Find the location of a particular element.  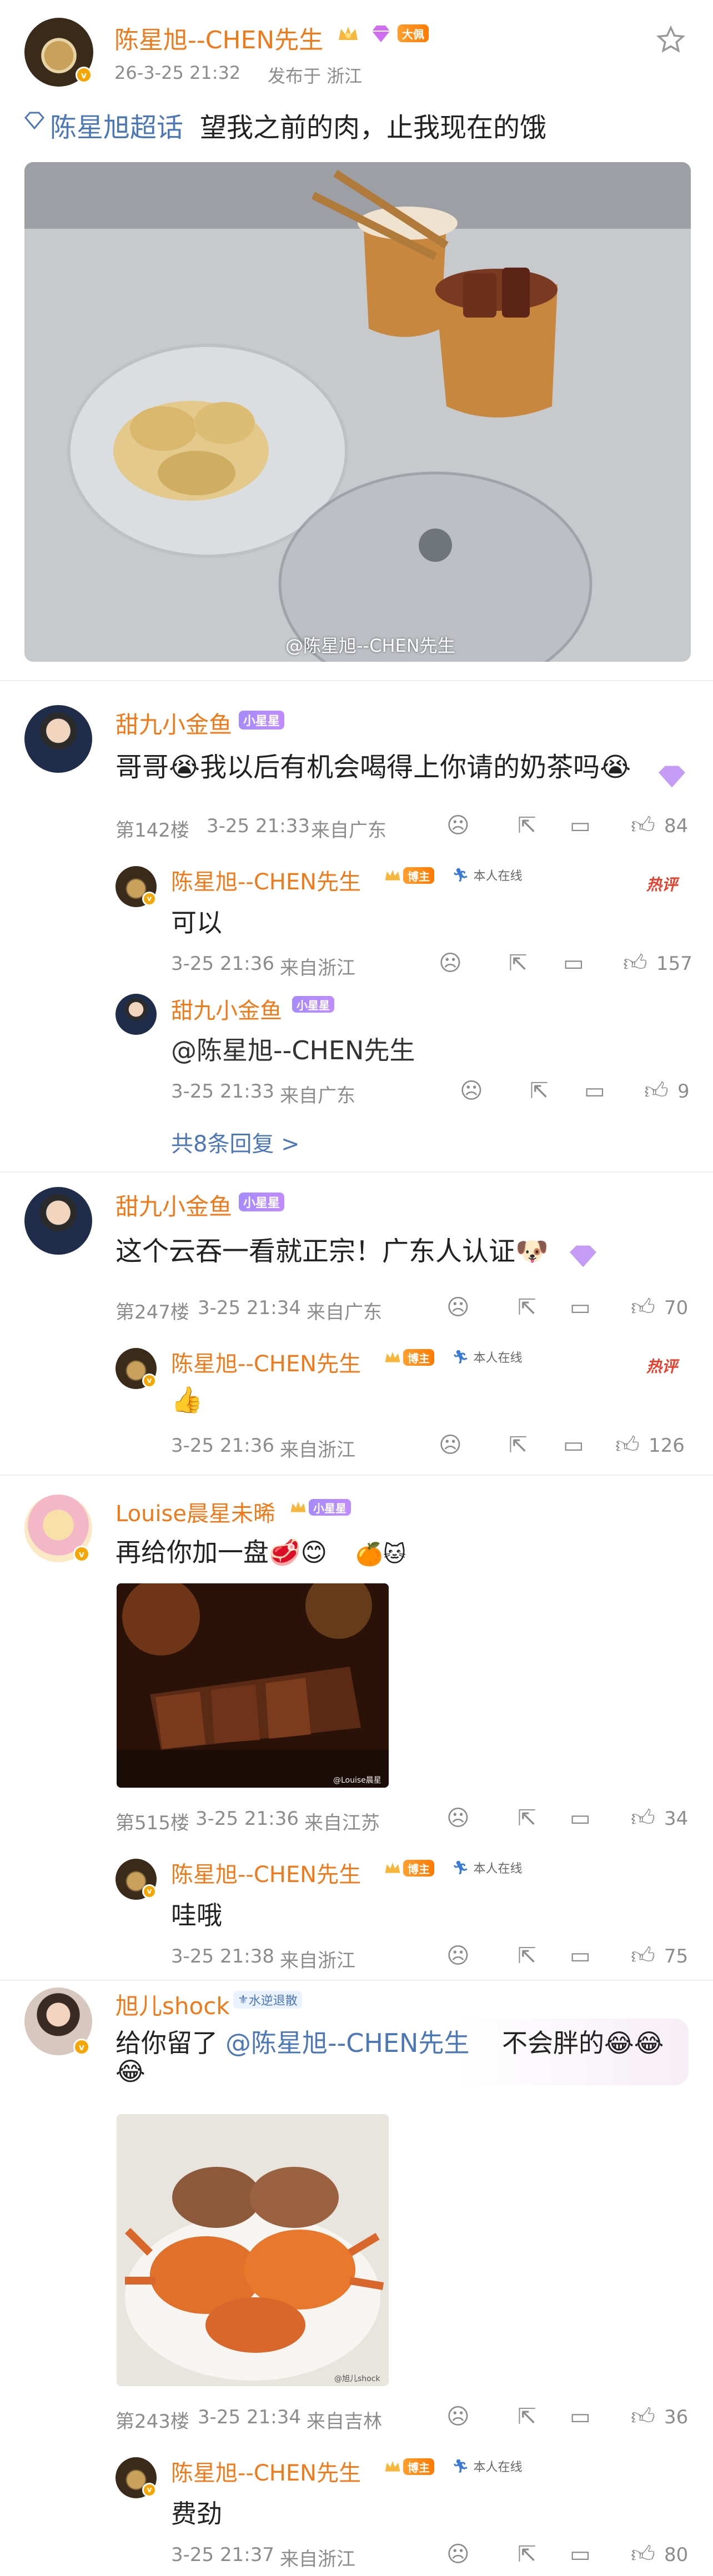

super-topic-diamond-icon is located at coordinates (34, 121).